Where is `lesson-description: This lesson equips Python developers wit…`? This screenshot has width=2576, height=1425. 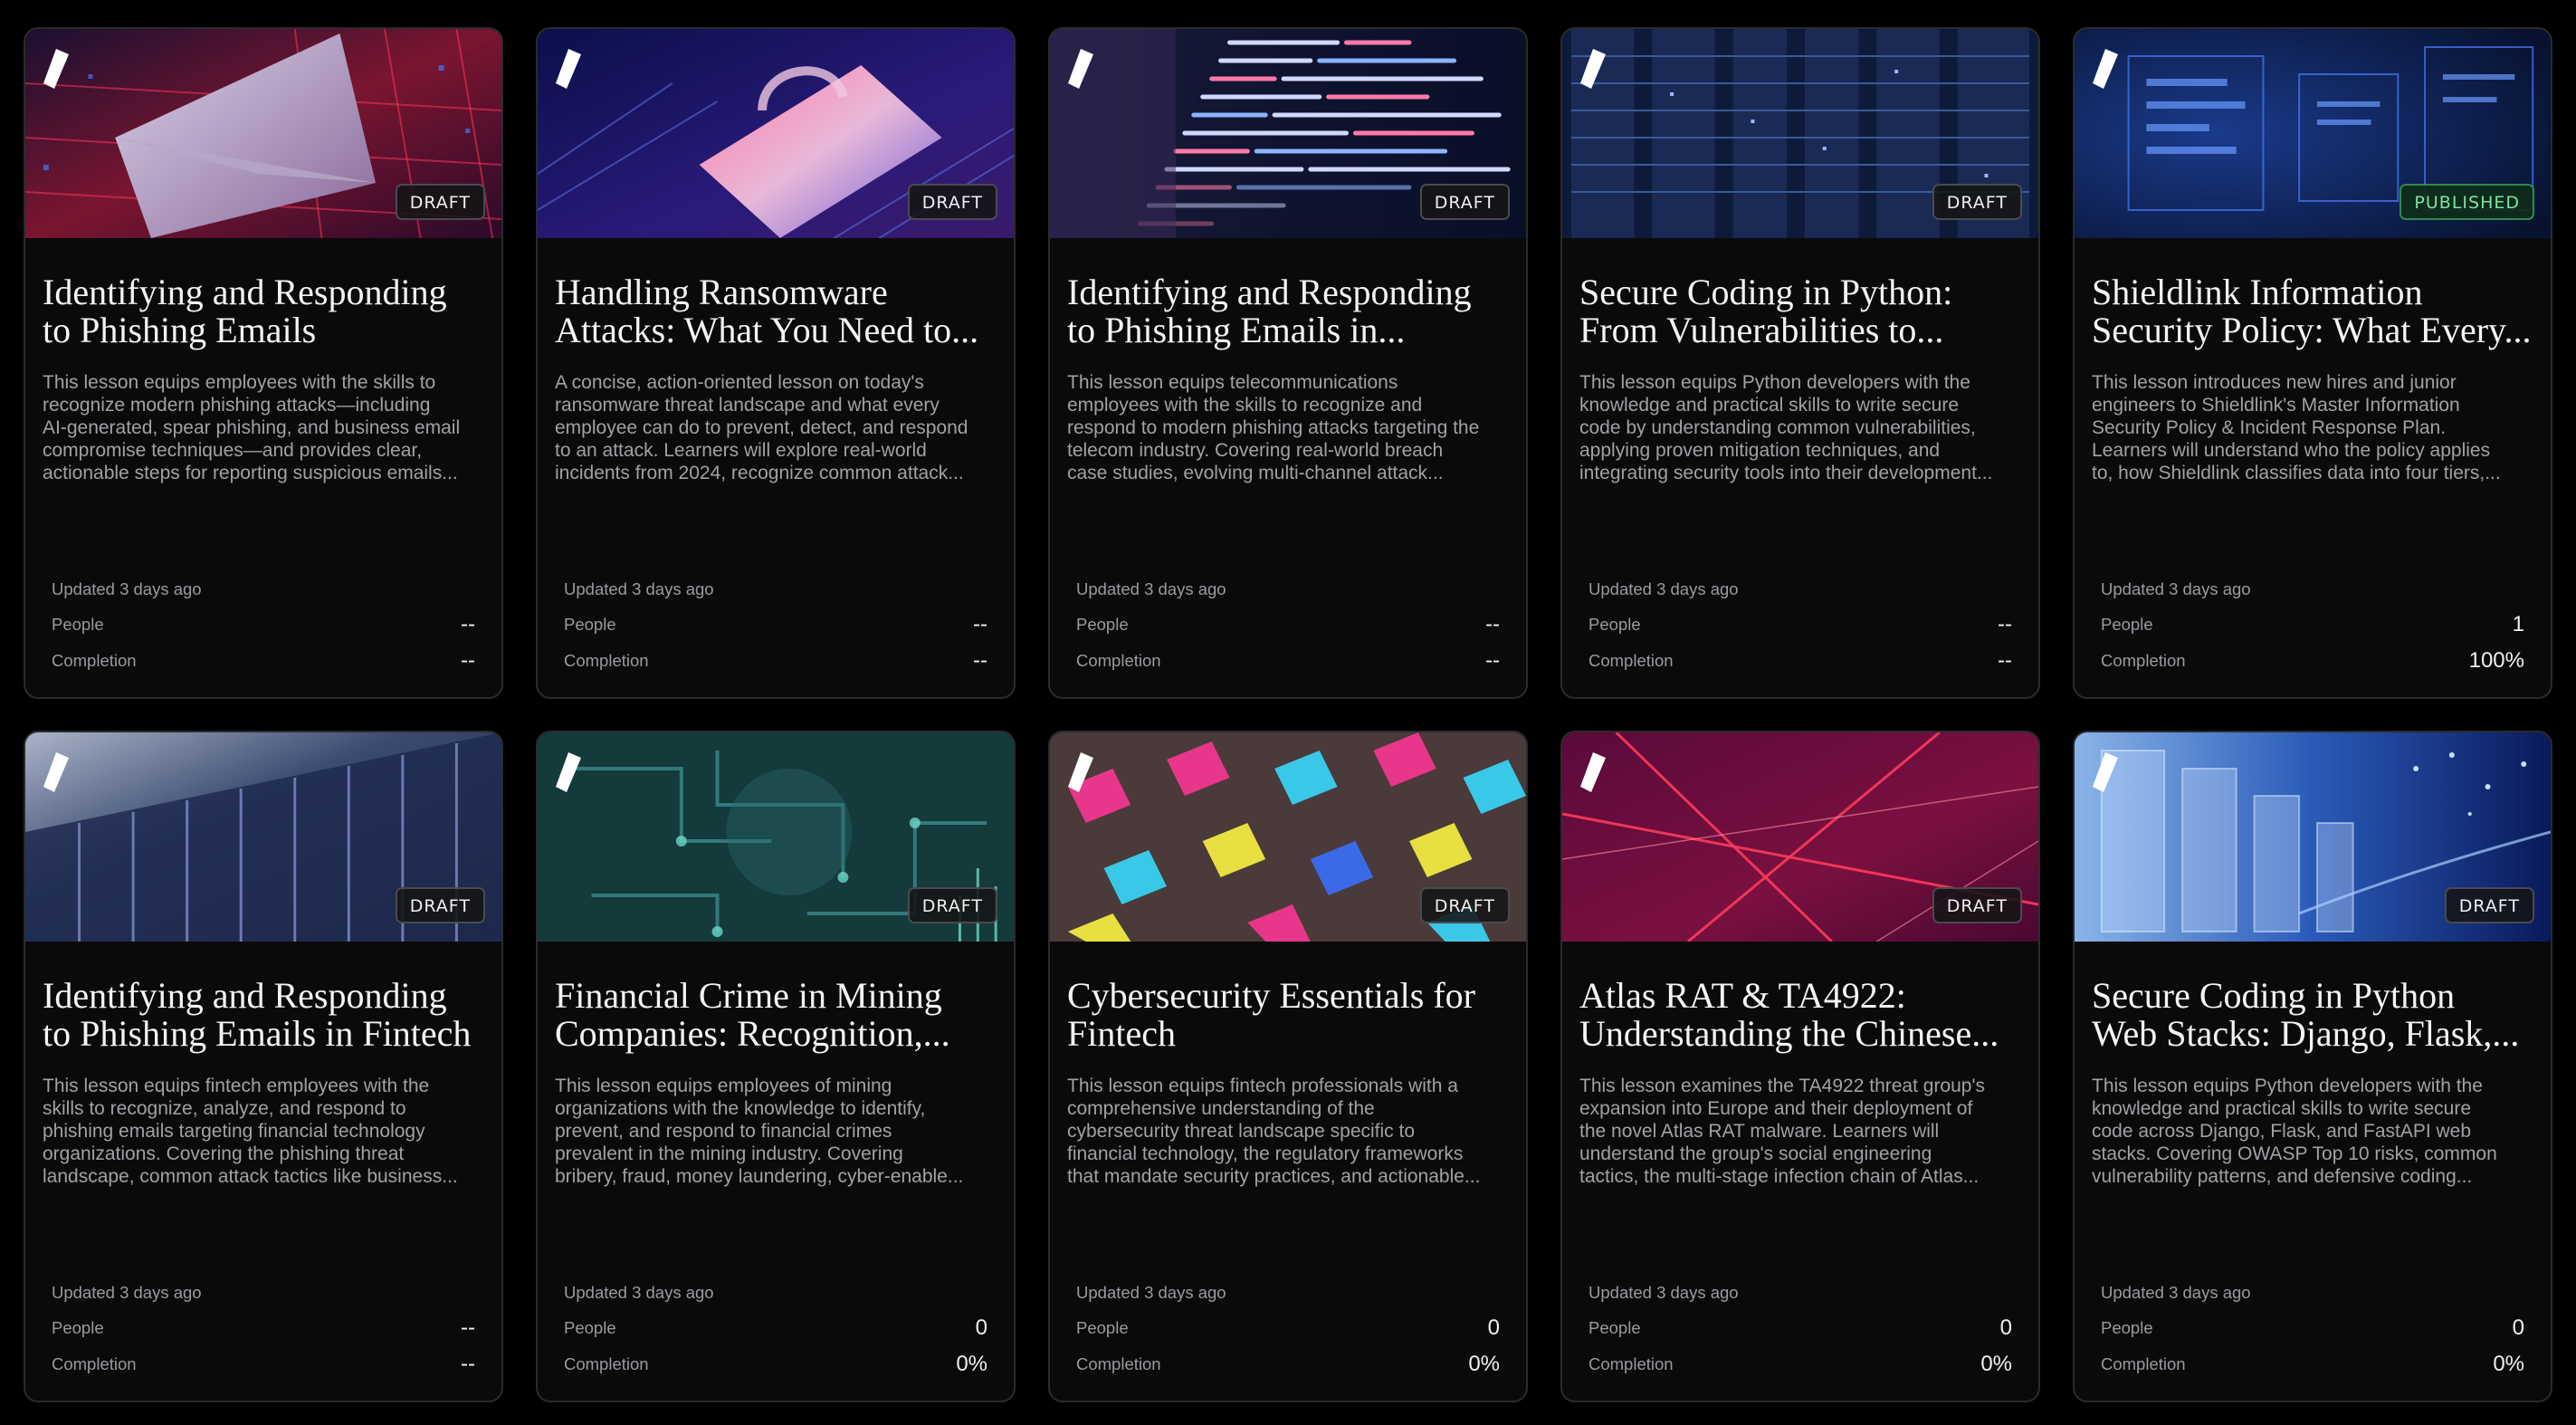
lesson-description: This lesson equips Python developers wit… is located at coordinates (1786, 427).